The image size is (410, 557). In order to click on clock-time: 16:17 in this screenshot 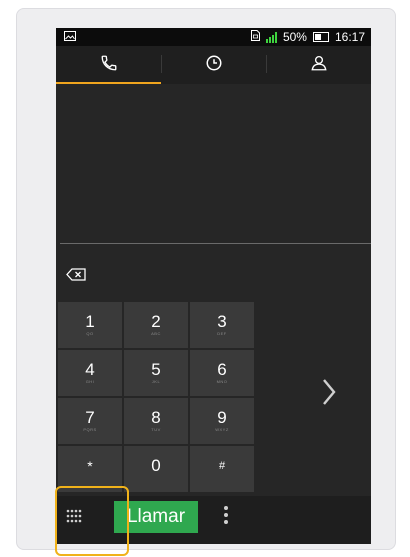, I will do `click(349, 37)`.